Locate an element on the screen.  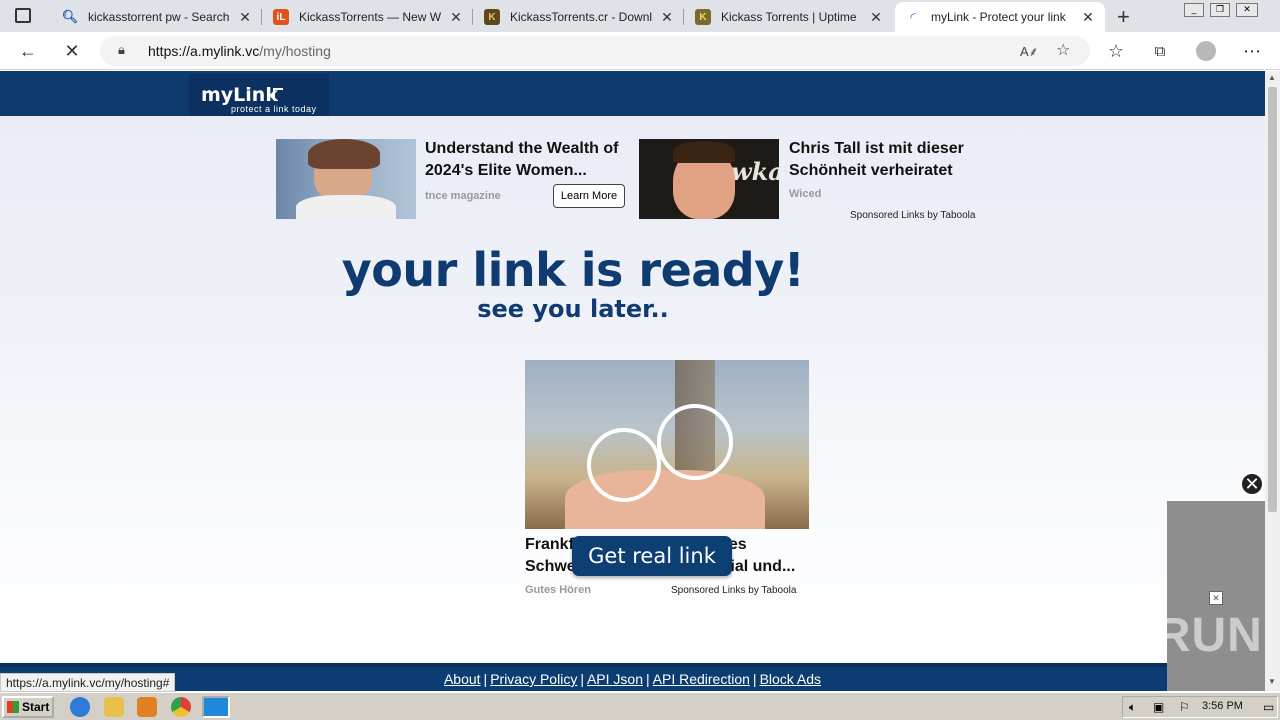
new-tab-button: + is located at coordinates (1123, 17).